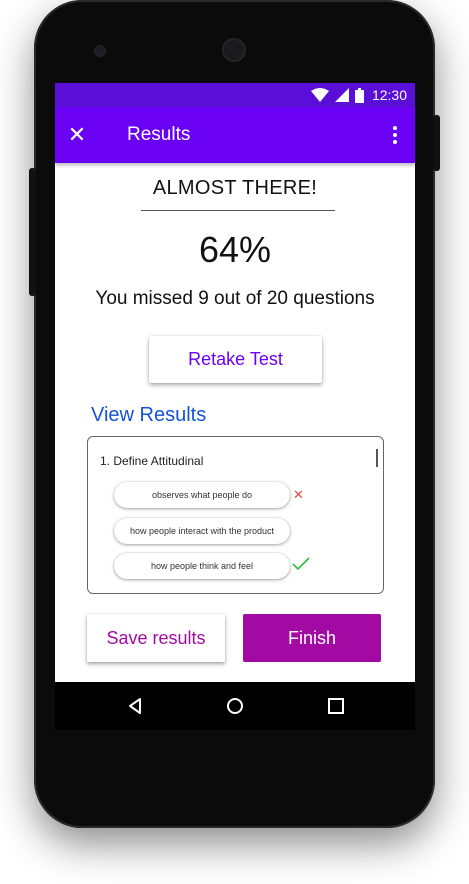  I want to click on status-icons: 12:30, so click(358, 95).